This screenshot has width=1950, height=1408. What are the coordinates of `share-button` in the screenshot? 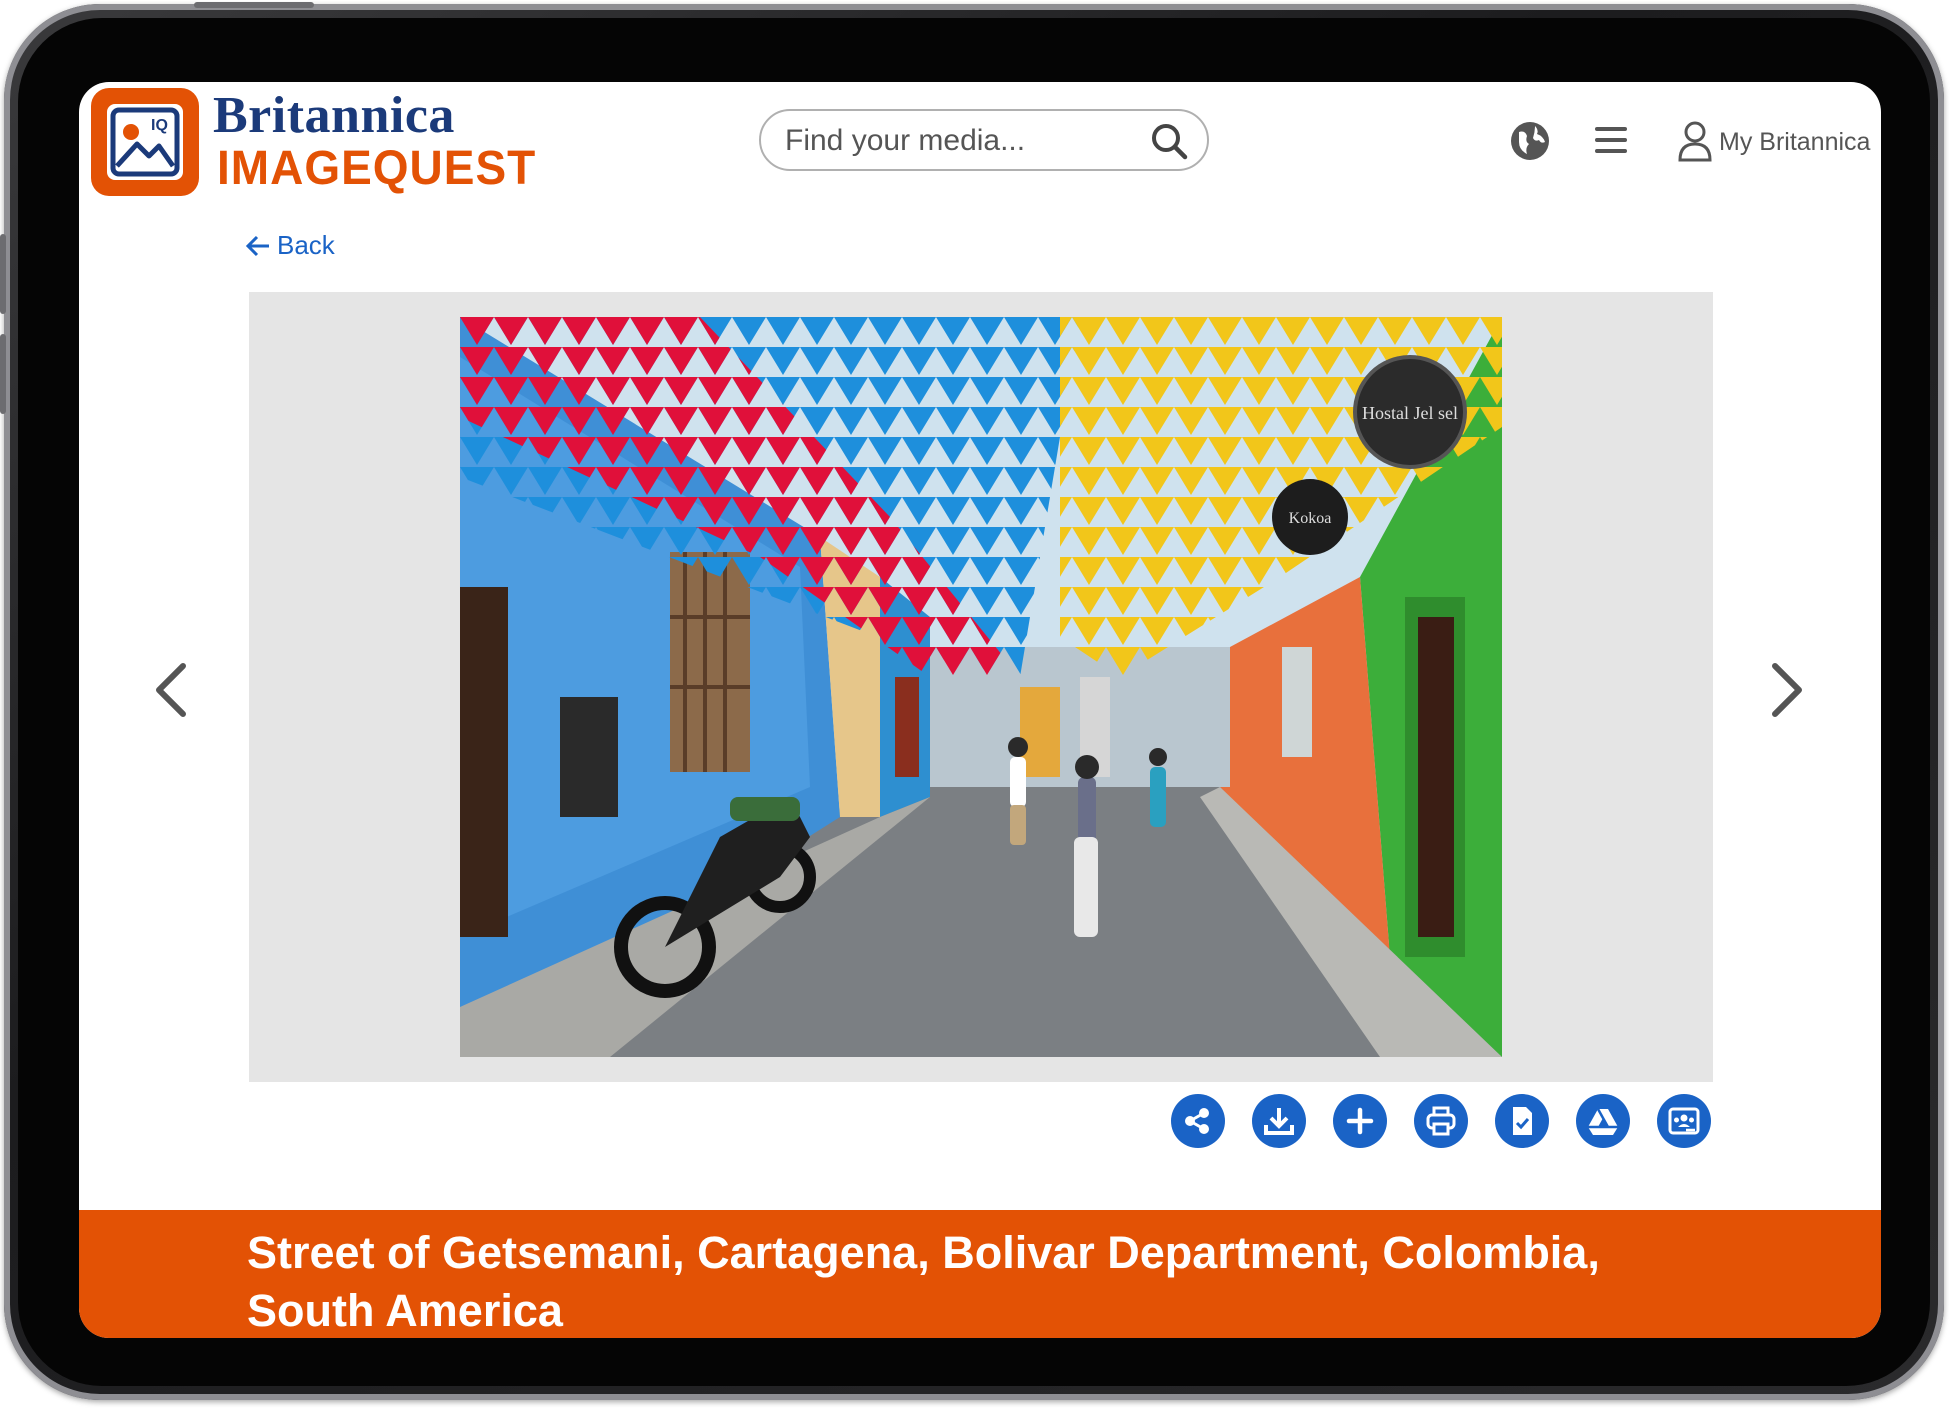 It's located at (1198, 1121).